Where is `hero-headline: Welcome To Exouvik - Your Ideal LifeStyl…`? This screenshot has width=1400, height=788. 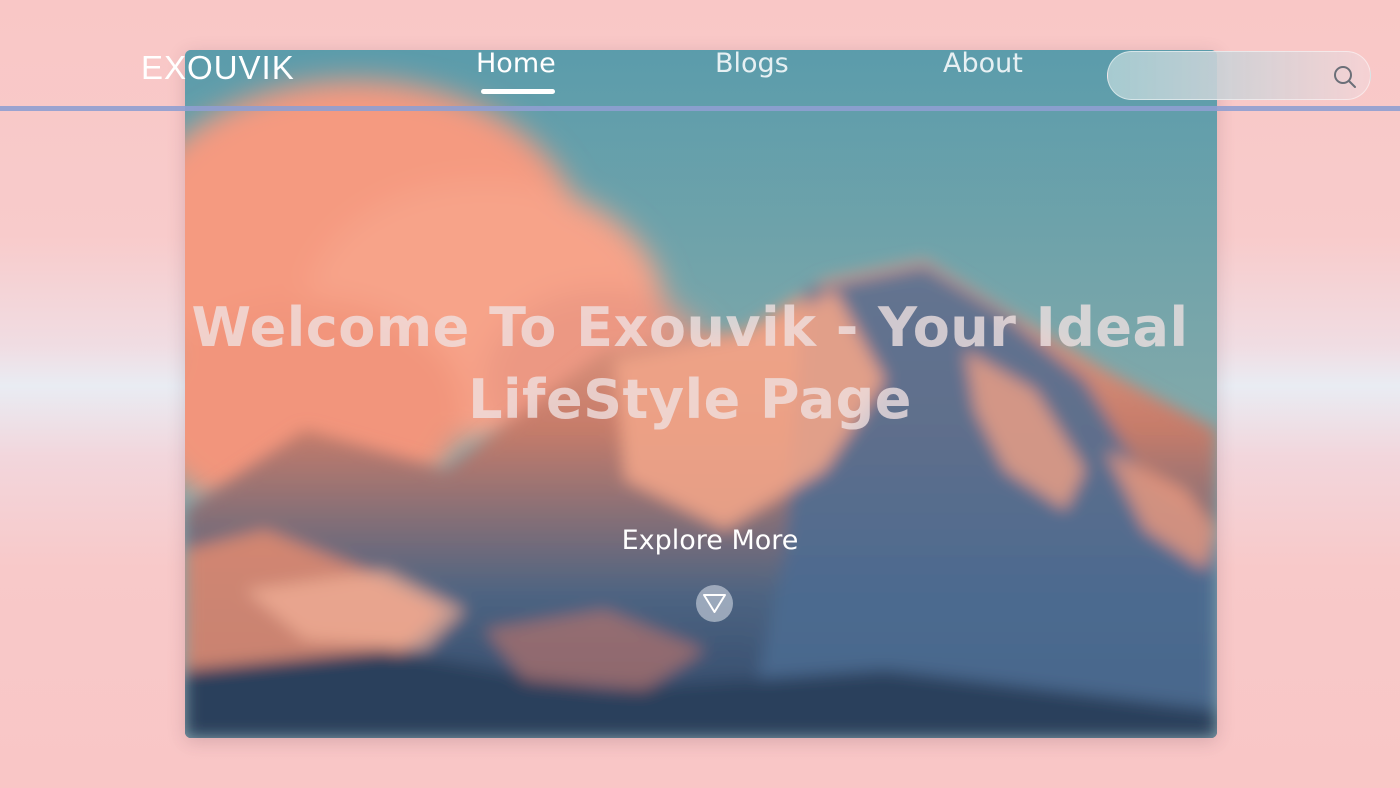 hero-headline: Welcome To Exouvik - Your Ideal LifeStyl… is located at coordinates (690, 363).